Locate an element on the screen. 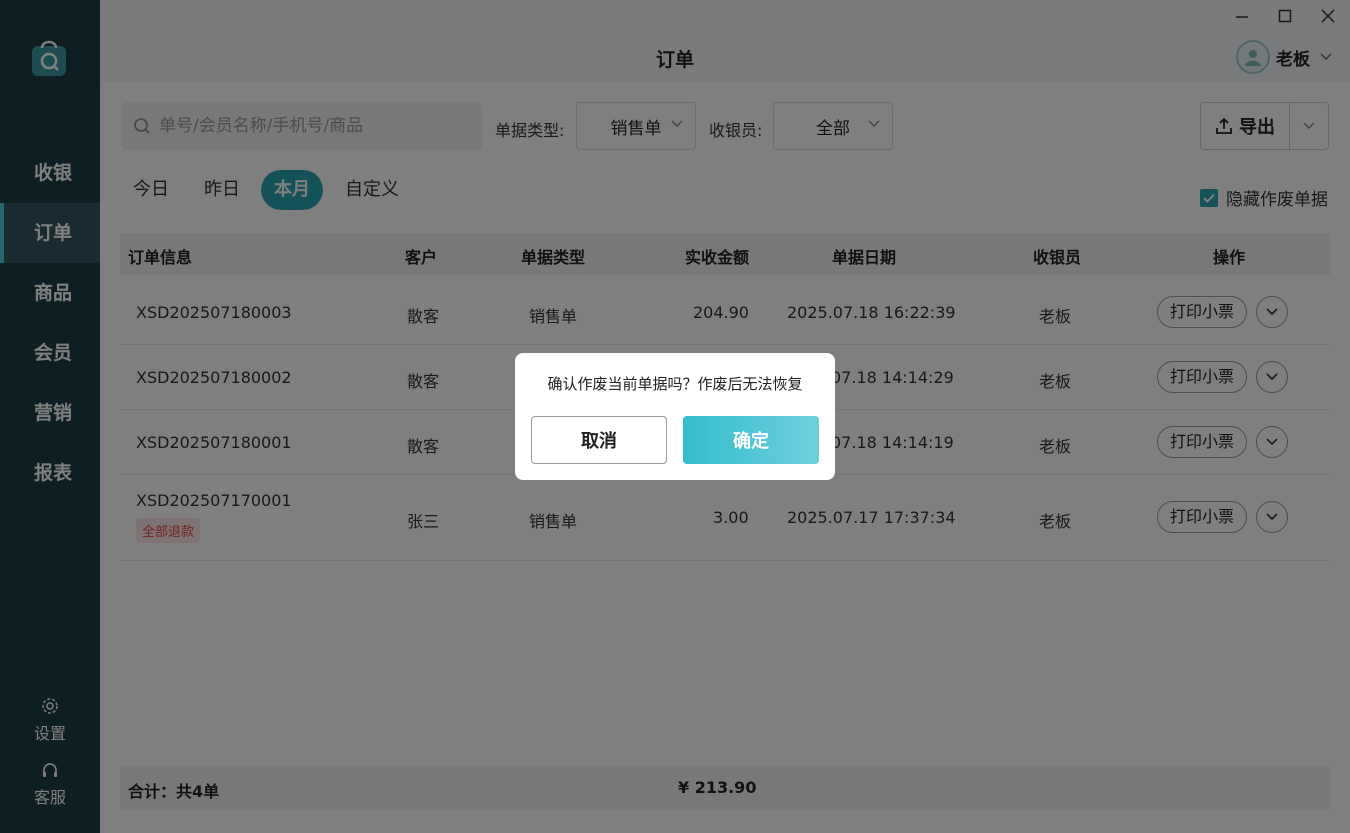 The width and height of the screenshot is (1350, 833). confirm-button: 确定 is located at coordinates (751, 440).